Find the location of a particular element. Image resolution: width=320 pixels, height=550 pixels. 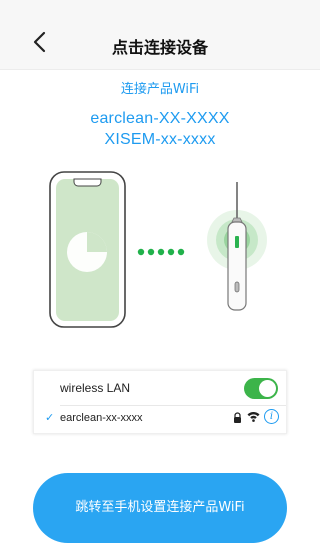

lock-icon is located at coordinates (237, 417).